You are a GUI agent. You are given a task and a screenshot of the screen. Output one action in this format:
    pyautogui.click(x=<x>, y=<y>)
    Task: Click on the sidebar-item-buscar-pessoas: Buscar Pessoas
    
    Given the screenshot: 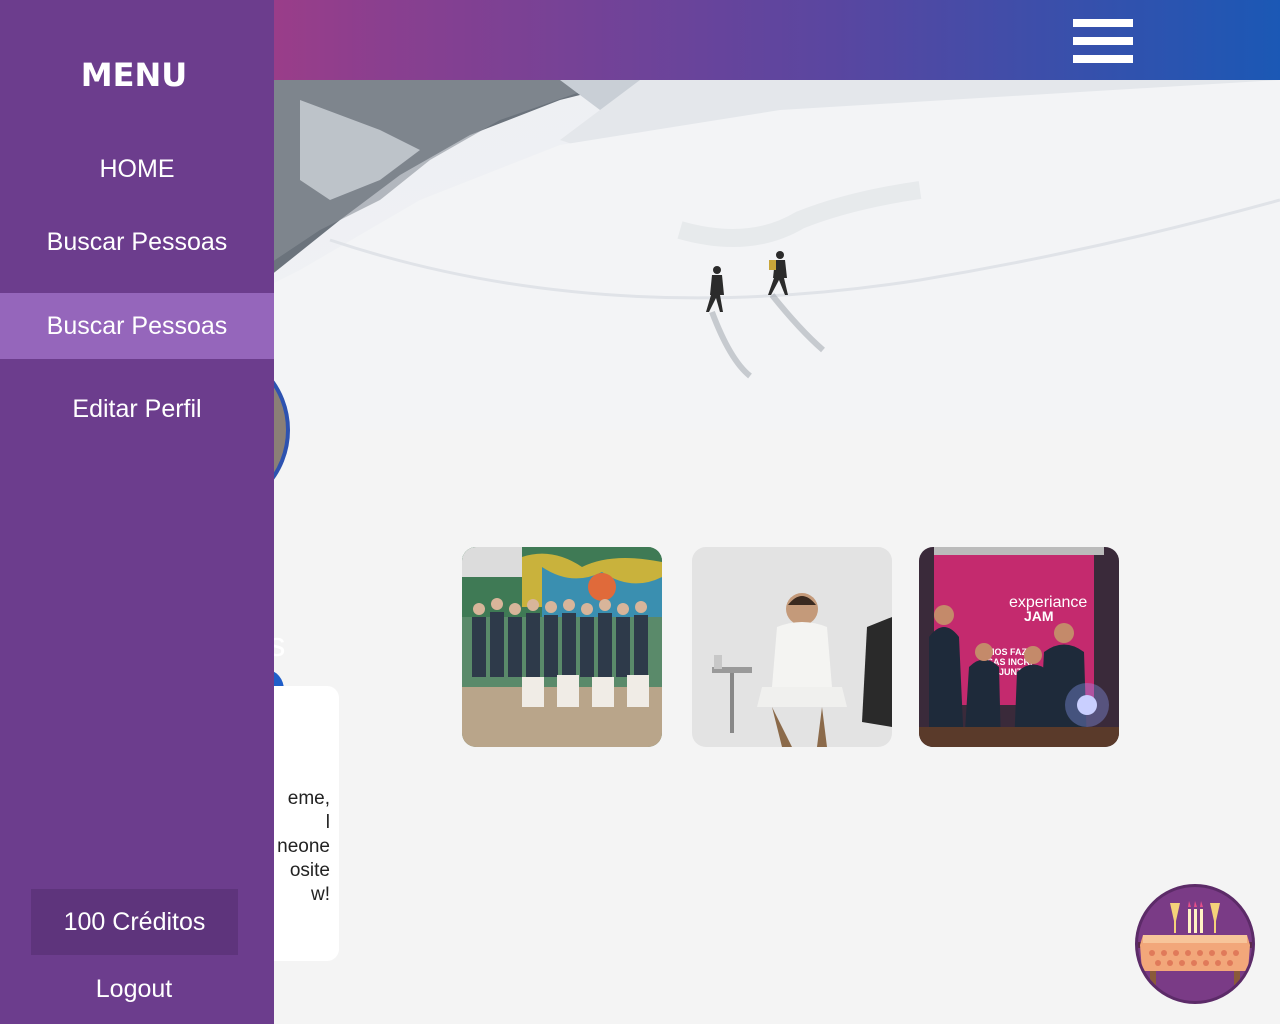 What is the action you would take?
    pyautogui.click(x=137, y=242)
    